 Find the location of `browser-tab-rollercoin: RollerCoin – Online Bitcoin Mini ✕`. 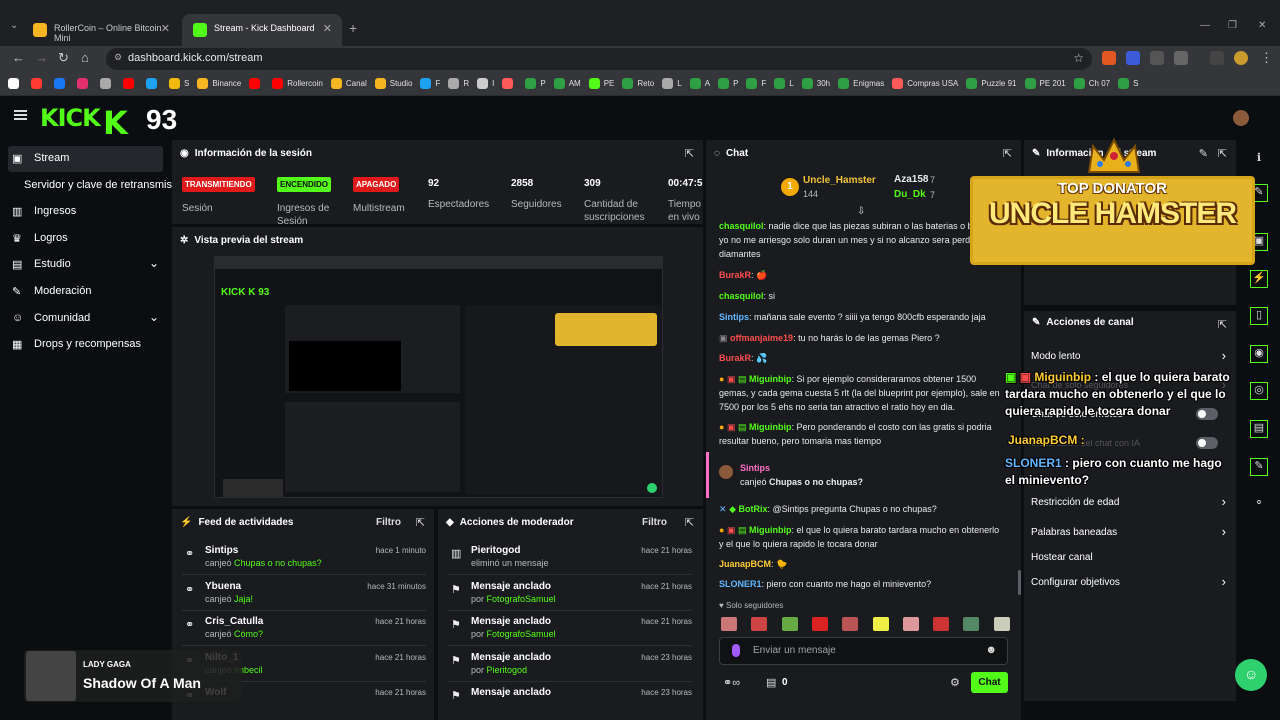

browser-tab-rollercoin: RollerCoin – Online Bitcoin Mini ✕ is located at coordinates (101, 30).